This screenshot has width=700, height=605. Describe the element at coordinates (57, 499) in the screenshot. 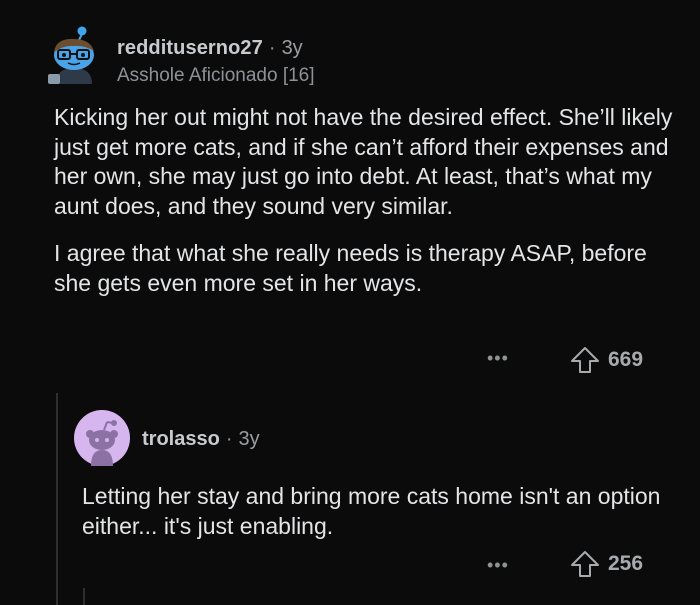

I see `thread-line` at that location.